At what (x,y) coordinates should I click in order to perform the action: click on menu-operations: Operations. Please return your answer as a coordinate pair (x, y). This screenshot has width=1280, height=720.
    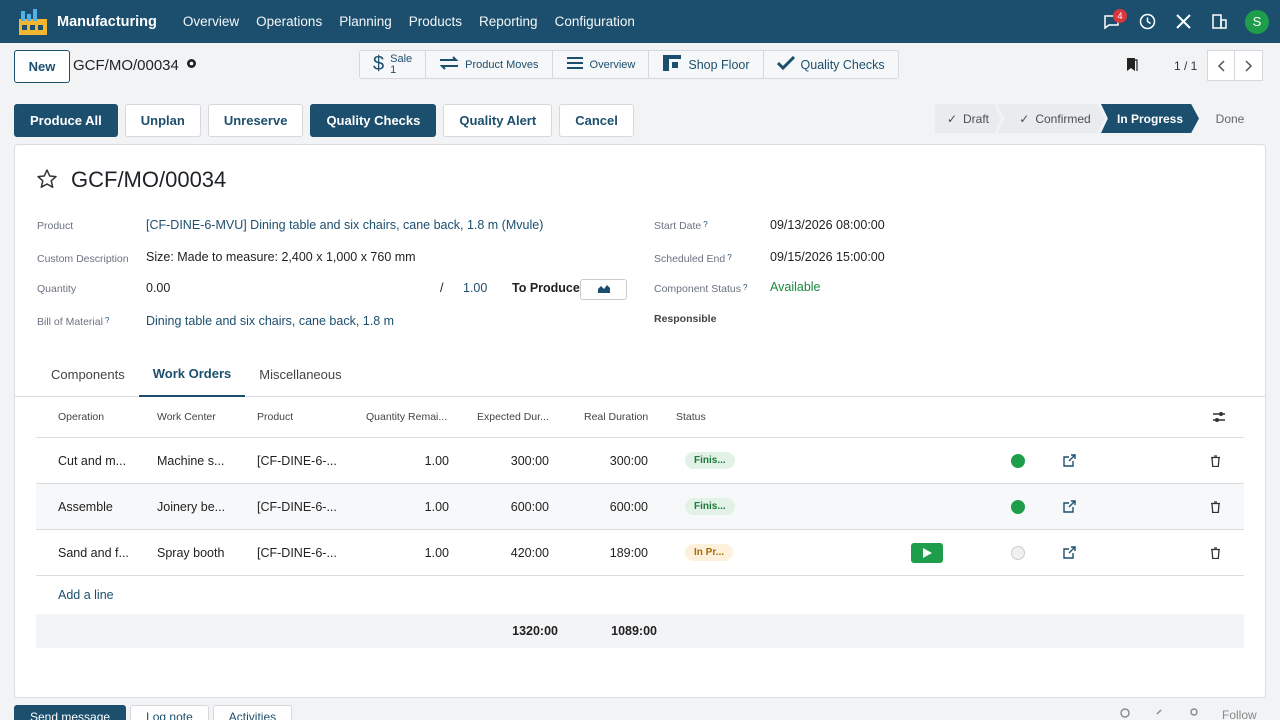
    Looking at the image, I should click on (289, 21).